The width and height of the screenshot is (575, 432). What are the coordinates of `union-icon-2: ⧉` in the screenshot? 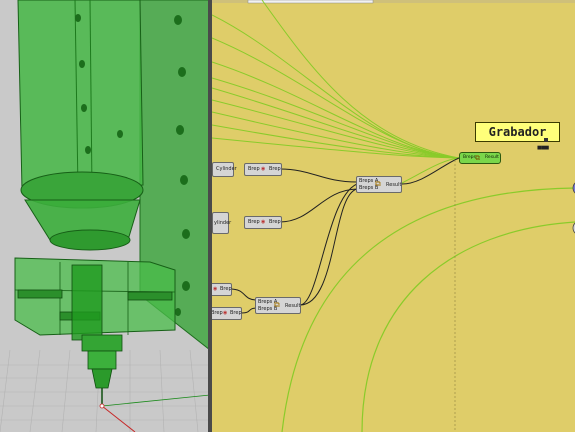 It's located at (277, 304).